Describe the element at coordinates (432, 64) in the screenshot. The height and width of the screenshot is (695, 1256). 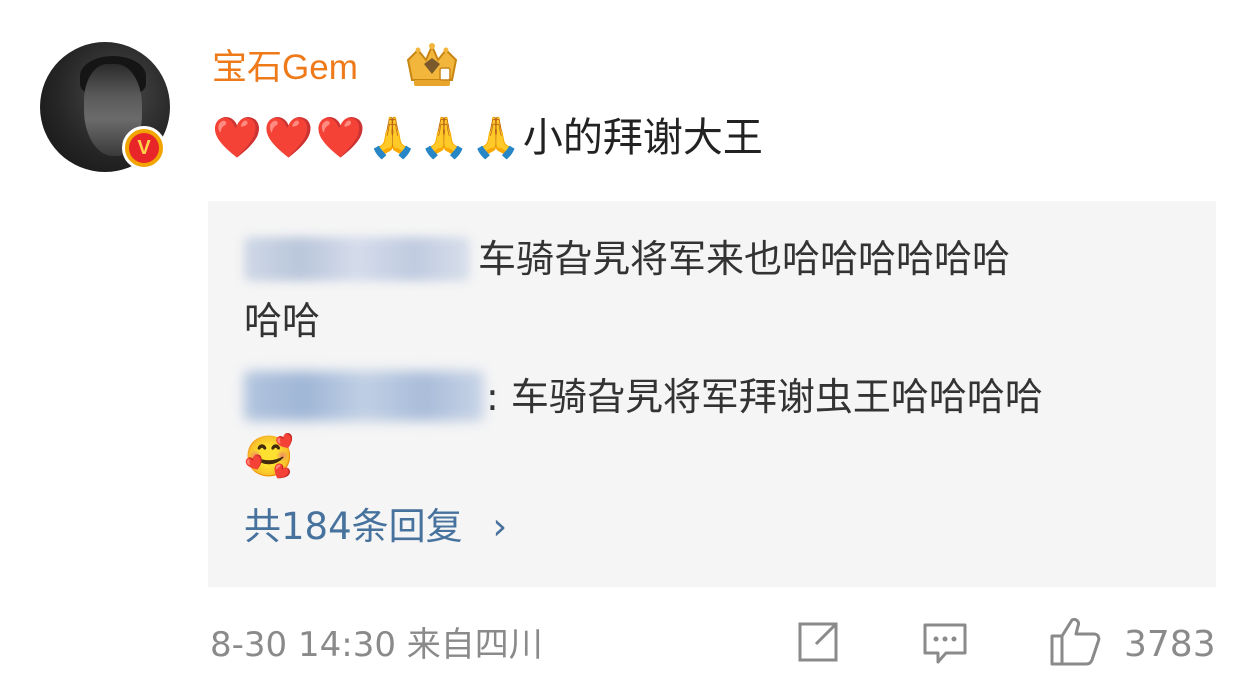
I see `crown-badge-icon` at that location.